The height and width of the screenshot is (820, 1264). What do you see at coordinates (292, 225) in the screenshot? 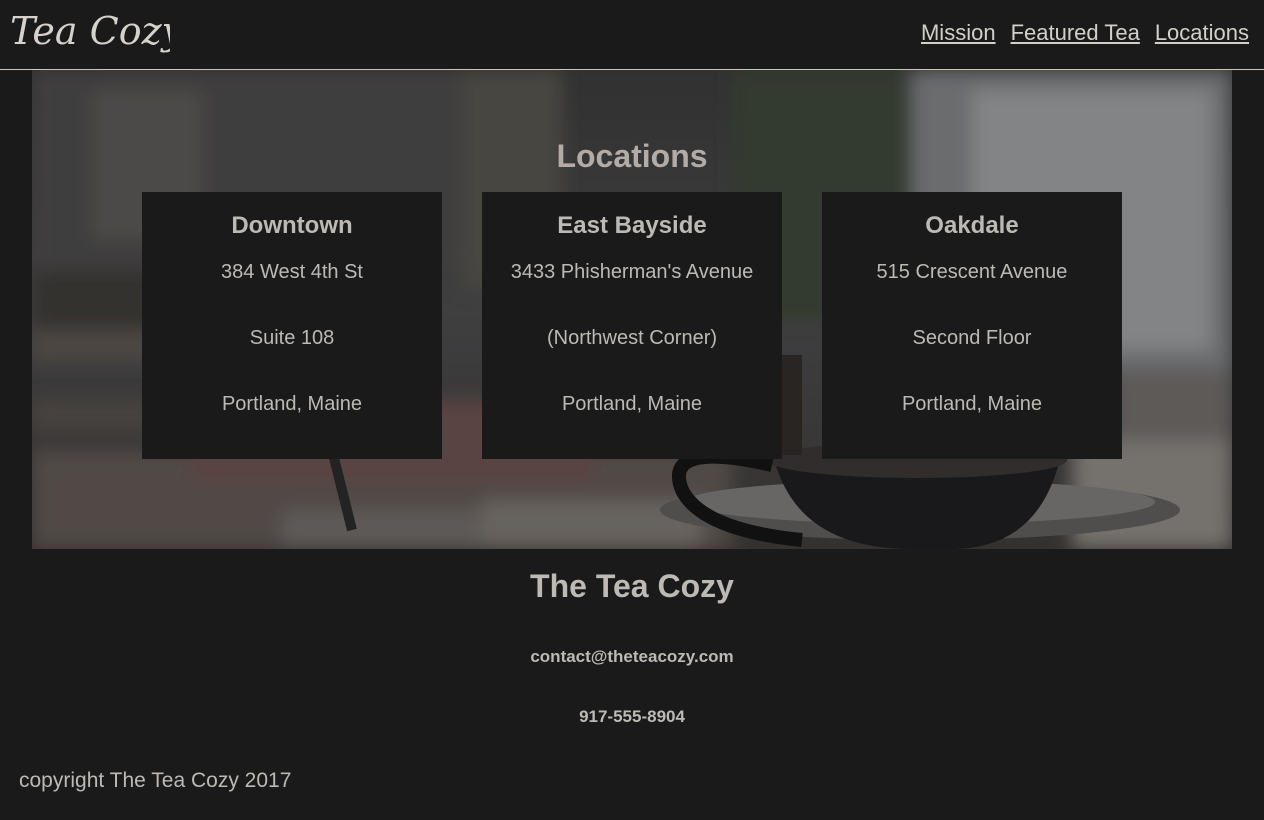
I see `location-name: Downtown` at bounding box center [292, 225].